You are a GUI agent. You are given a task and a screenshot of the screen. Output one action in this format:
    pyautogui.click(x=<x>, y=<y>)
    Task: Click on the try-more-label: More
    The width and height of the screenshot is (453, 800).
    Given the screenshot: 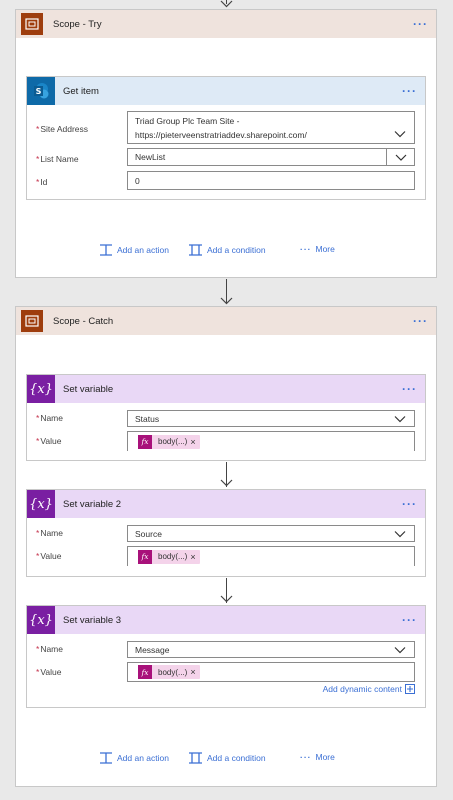 What is the action you would take?
    pyautogui.click(x=325, y=249)
    